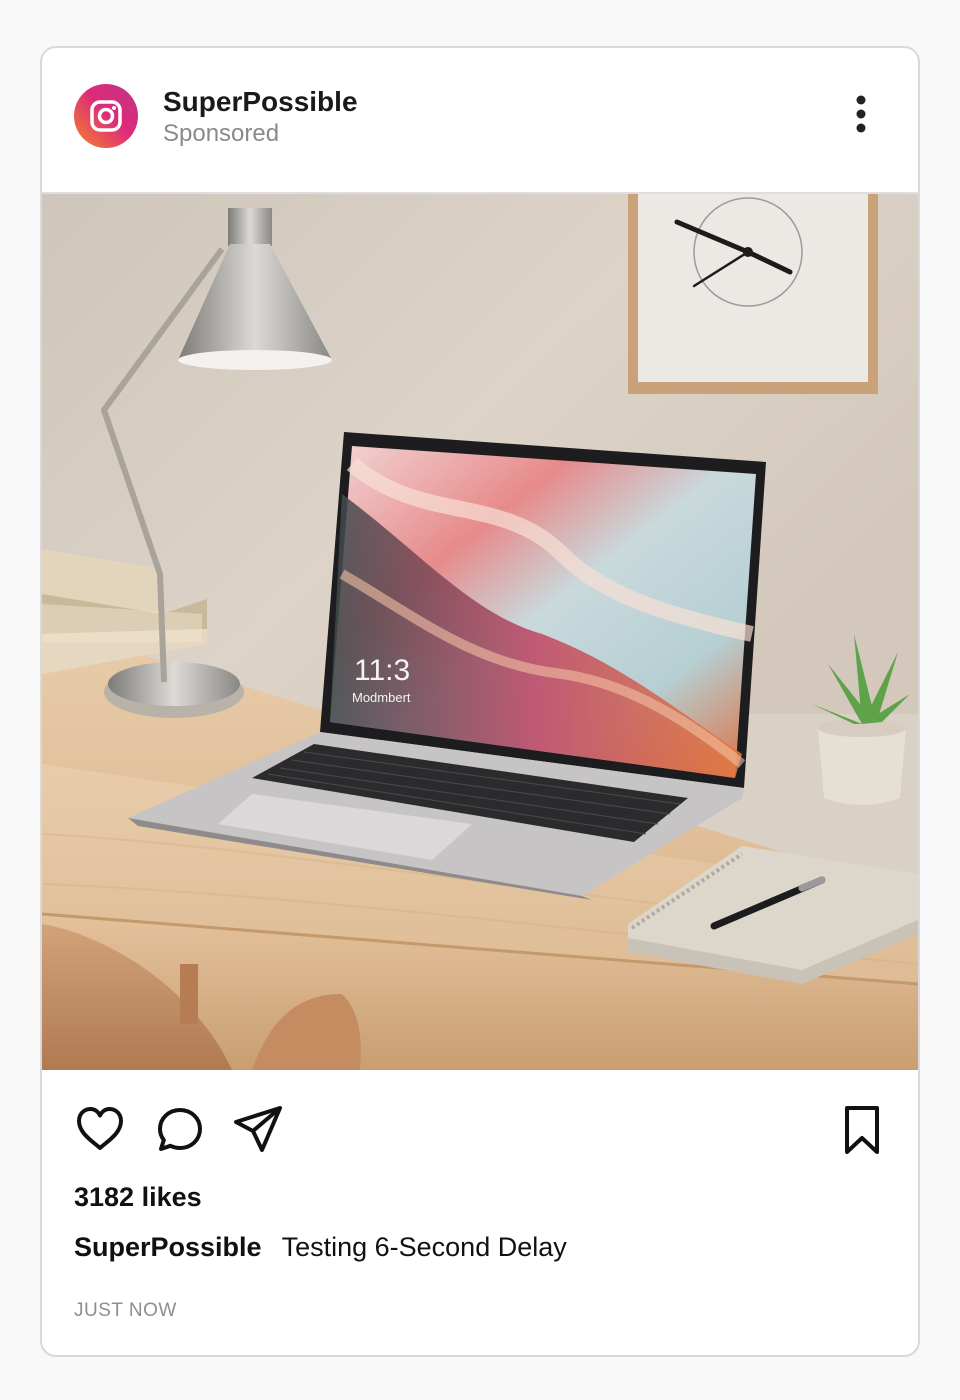 This screenshot has width=960, height=1400. I want to click on post-header: SuperPossible Sponsored, so click(480, 121).